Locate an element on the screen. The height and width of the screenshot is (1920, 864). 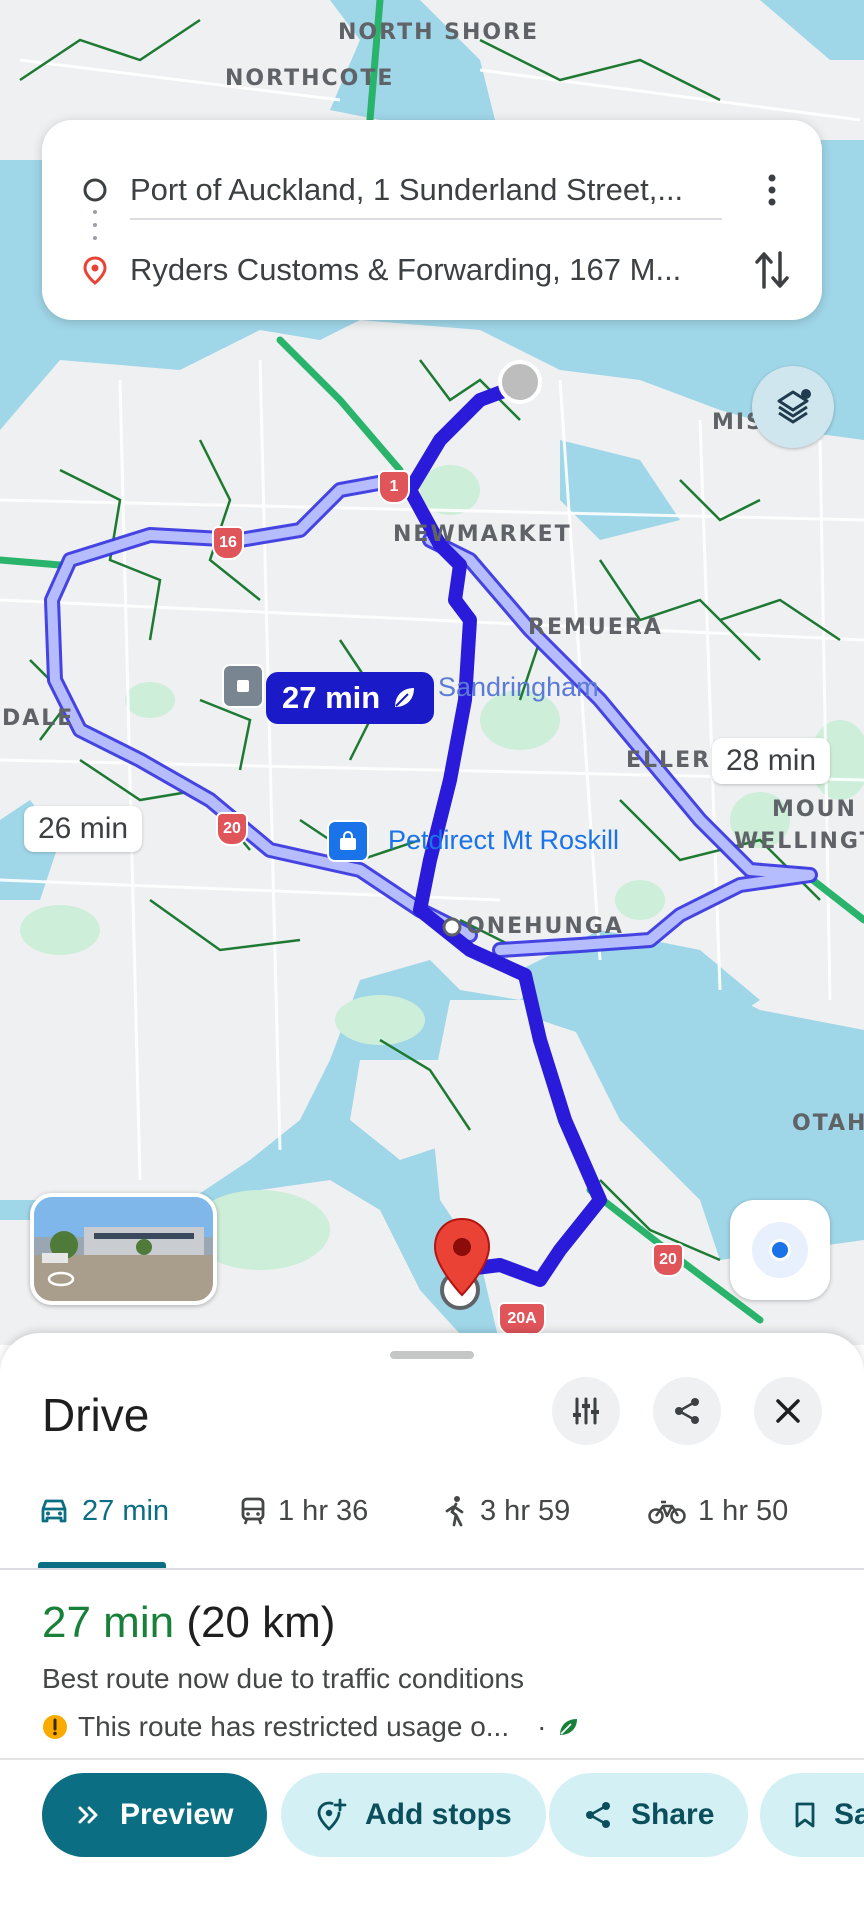
location-dot-icon is located at coordinates (780, 1250).